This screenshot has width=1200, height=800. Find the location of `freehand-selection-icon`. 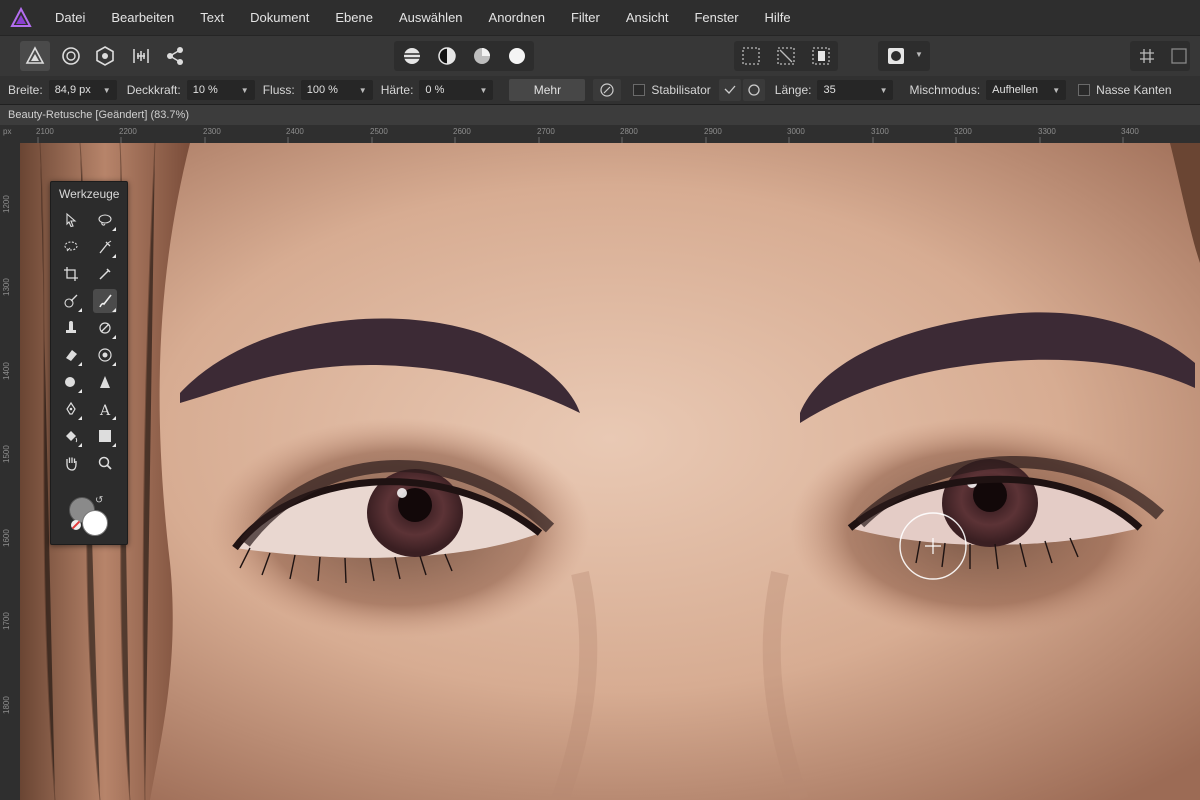

freehand-selection-icon is located at coordinates (105, 220).